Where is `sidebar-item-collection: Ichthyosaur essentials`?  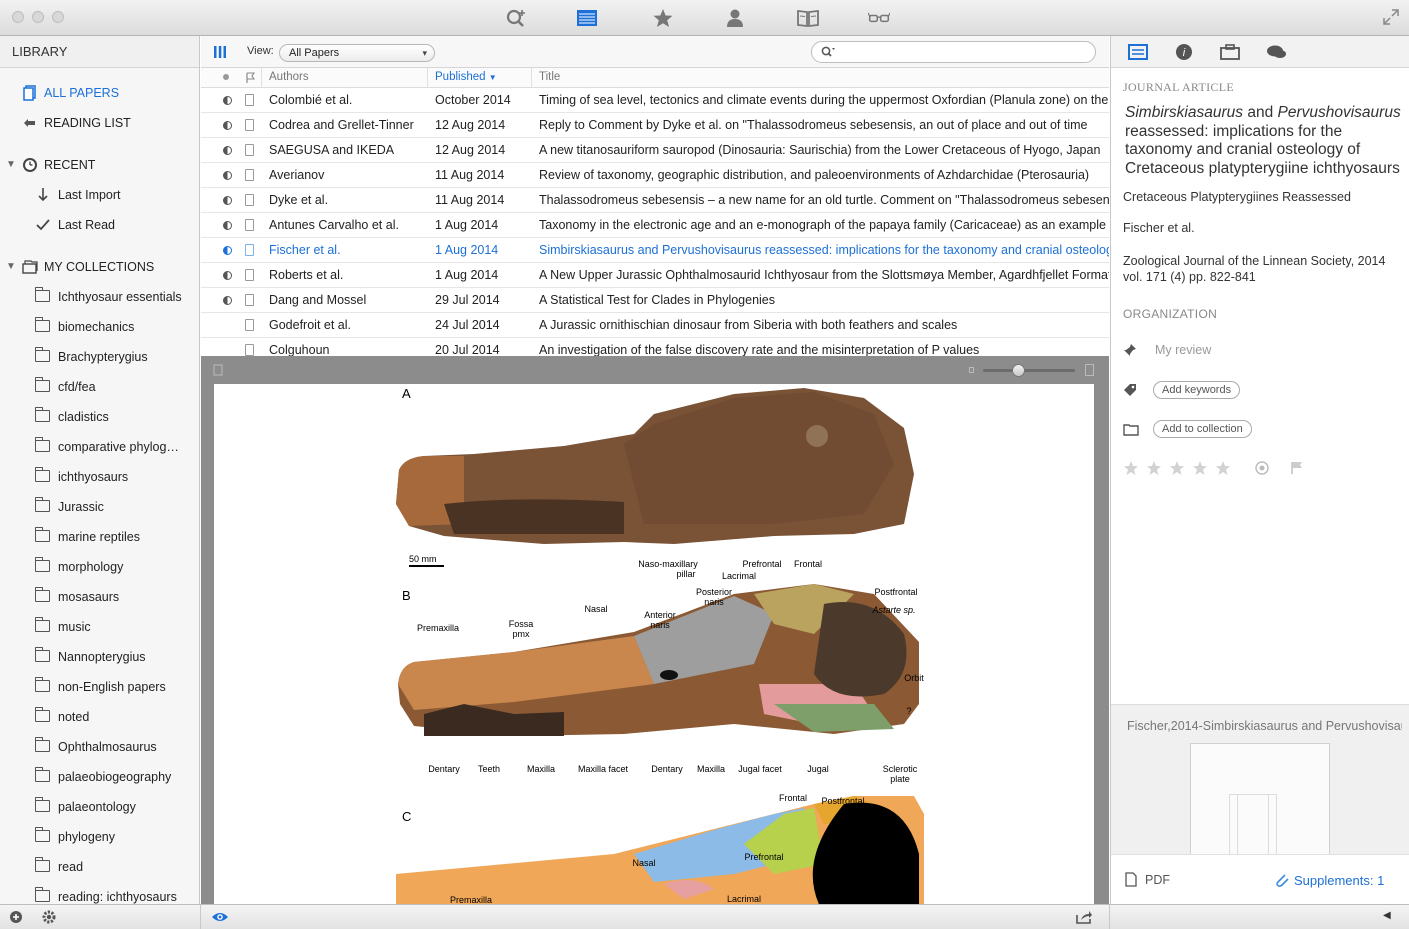 sidebar-item-collection: Ichthyosaur essentials is located at coordinates (99, 297).